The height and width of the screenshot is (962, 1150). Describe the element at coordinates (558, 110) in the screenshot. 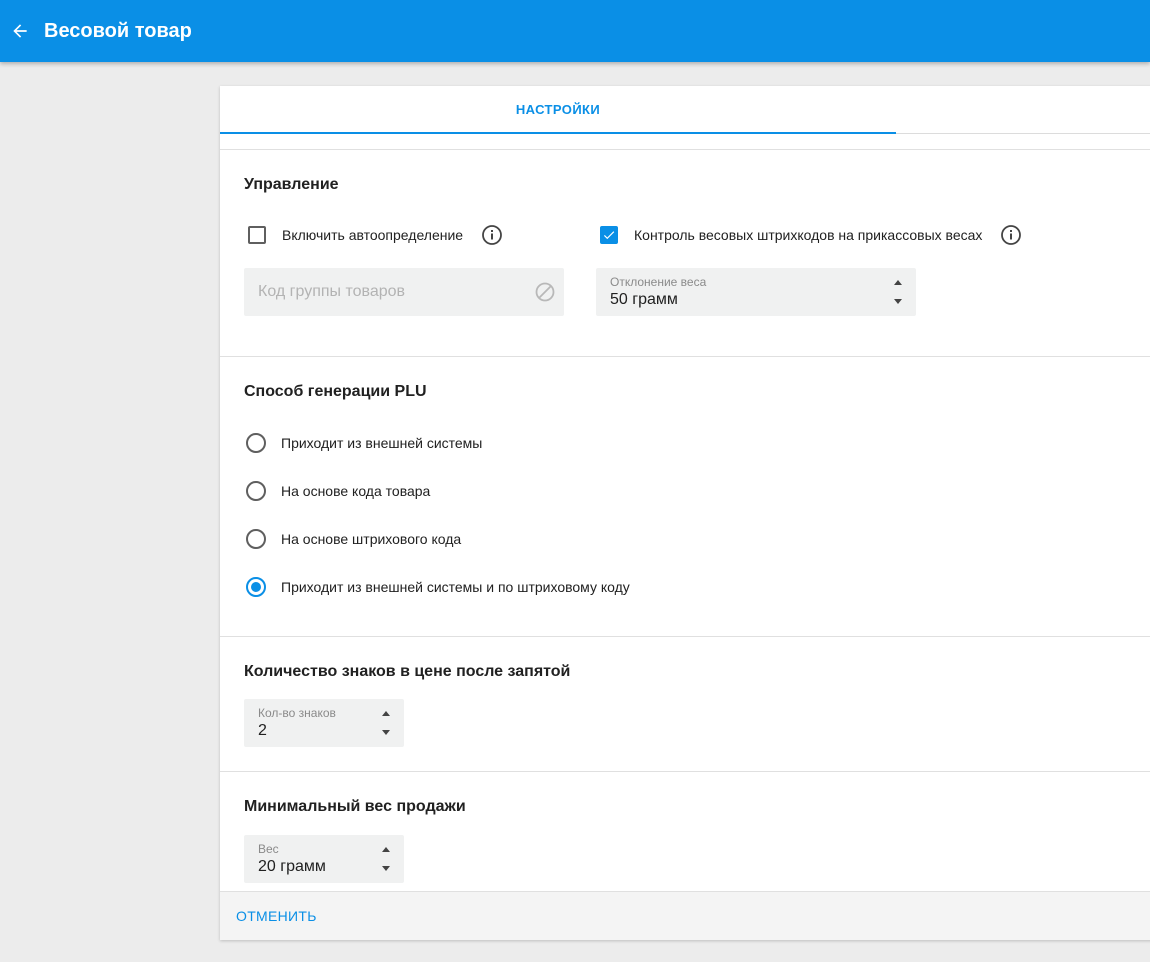

I see `tab-settings: НАСТРОЙКИ` at that location.